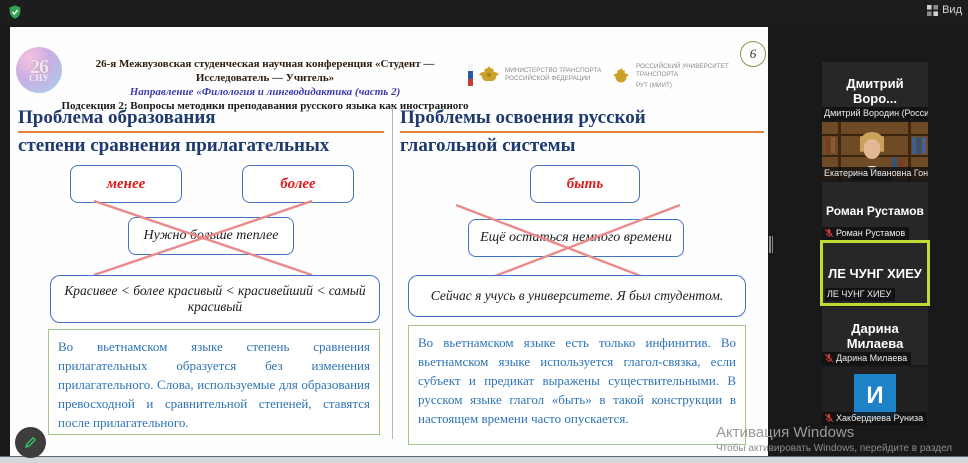 The height and width of the screenshot is (463, 968). What do you see at coordinates (174, 145) in the screenshot?
I see `left-title-line2: степени сравнения прилагательных` at bounding box center [174, 145].